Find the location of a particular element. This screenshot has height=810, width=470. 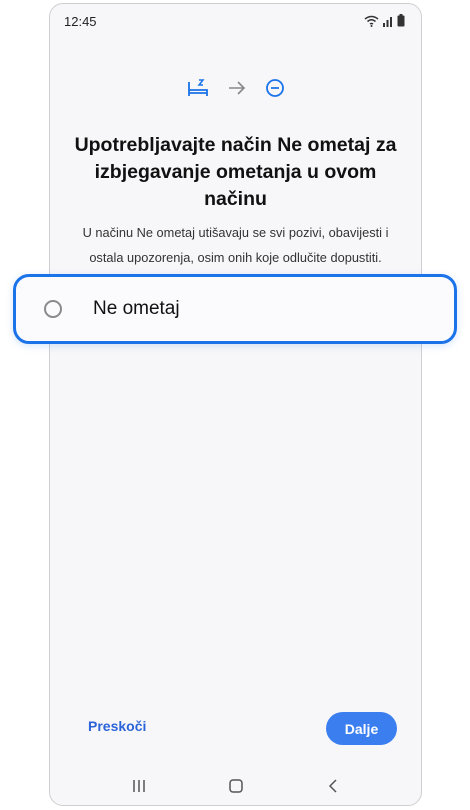

option-radio is located at coordinates (53, 309).